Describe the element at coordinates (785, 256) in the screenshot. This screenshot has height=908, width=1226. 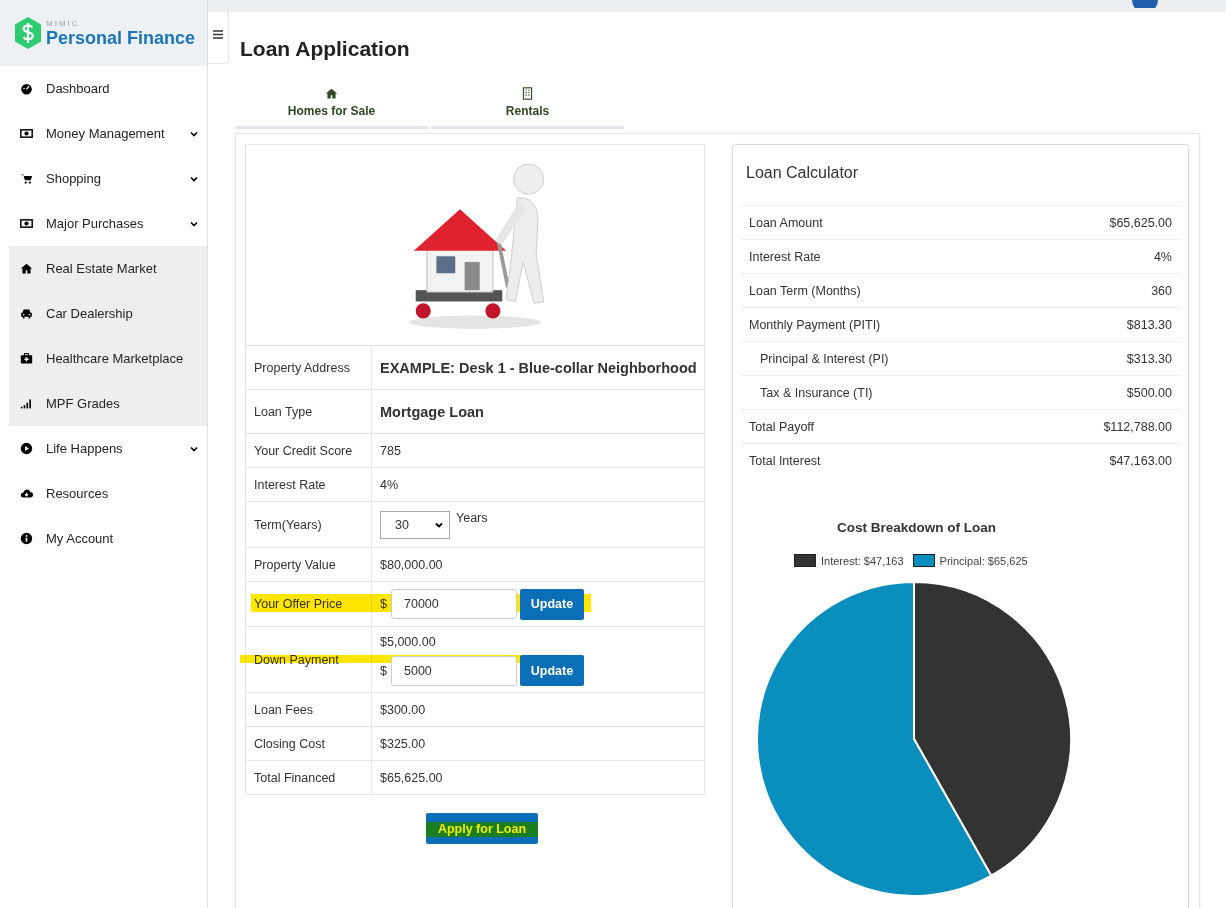
I see `row-label: Interest Rate` at that location.